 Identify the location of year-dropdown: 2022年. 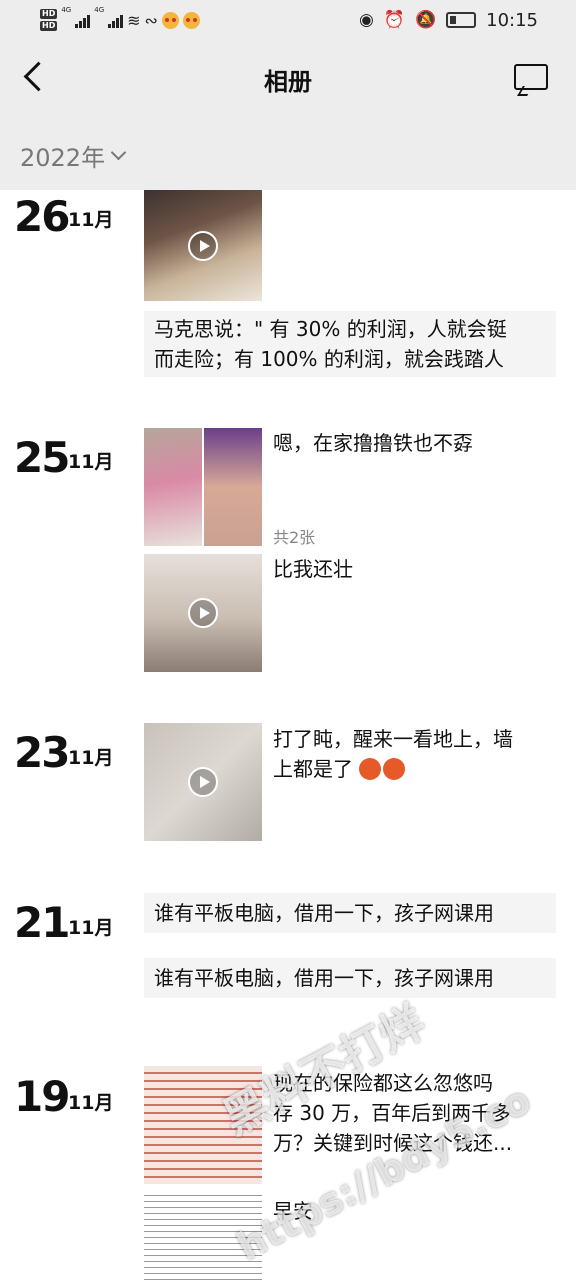
(73, 155).